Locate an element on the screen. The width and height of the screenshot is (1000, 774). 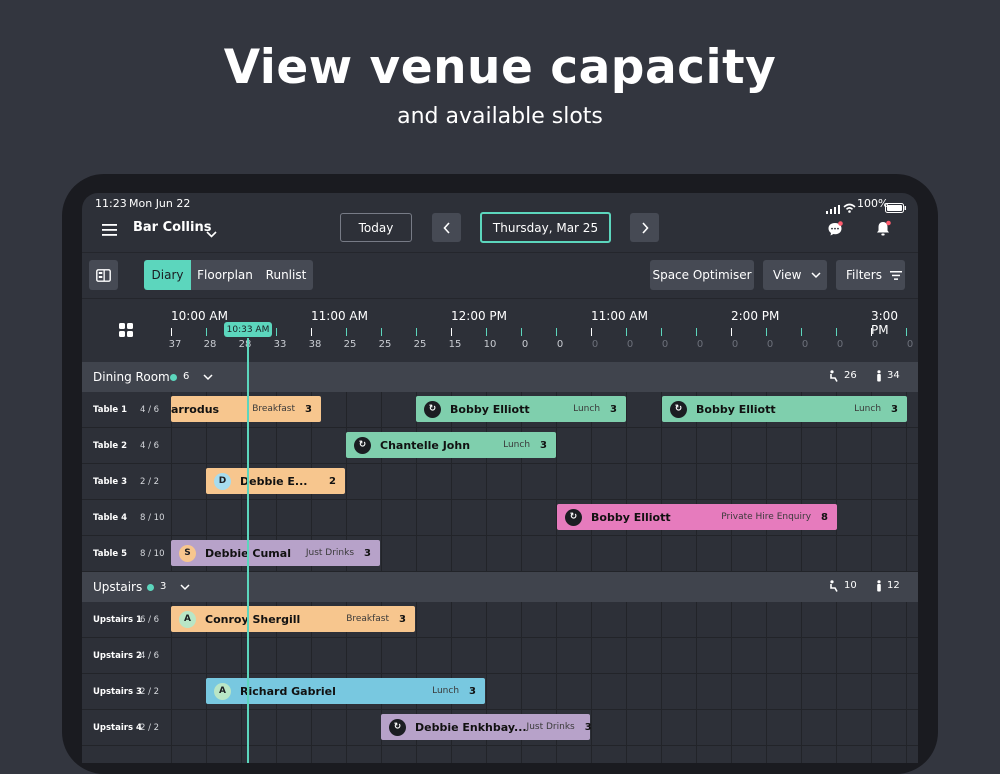
time-label: 2:00 PM is located at coordinates (755, 316).